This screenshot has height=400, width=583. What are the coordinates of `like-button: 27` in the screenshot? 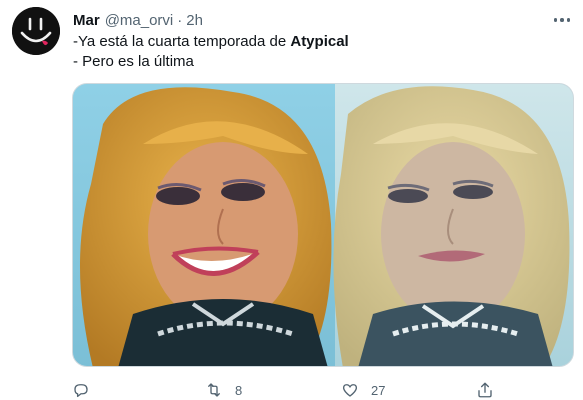 It's located at (363, 390).